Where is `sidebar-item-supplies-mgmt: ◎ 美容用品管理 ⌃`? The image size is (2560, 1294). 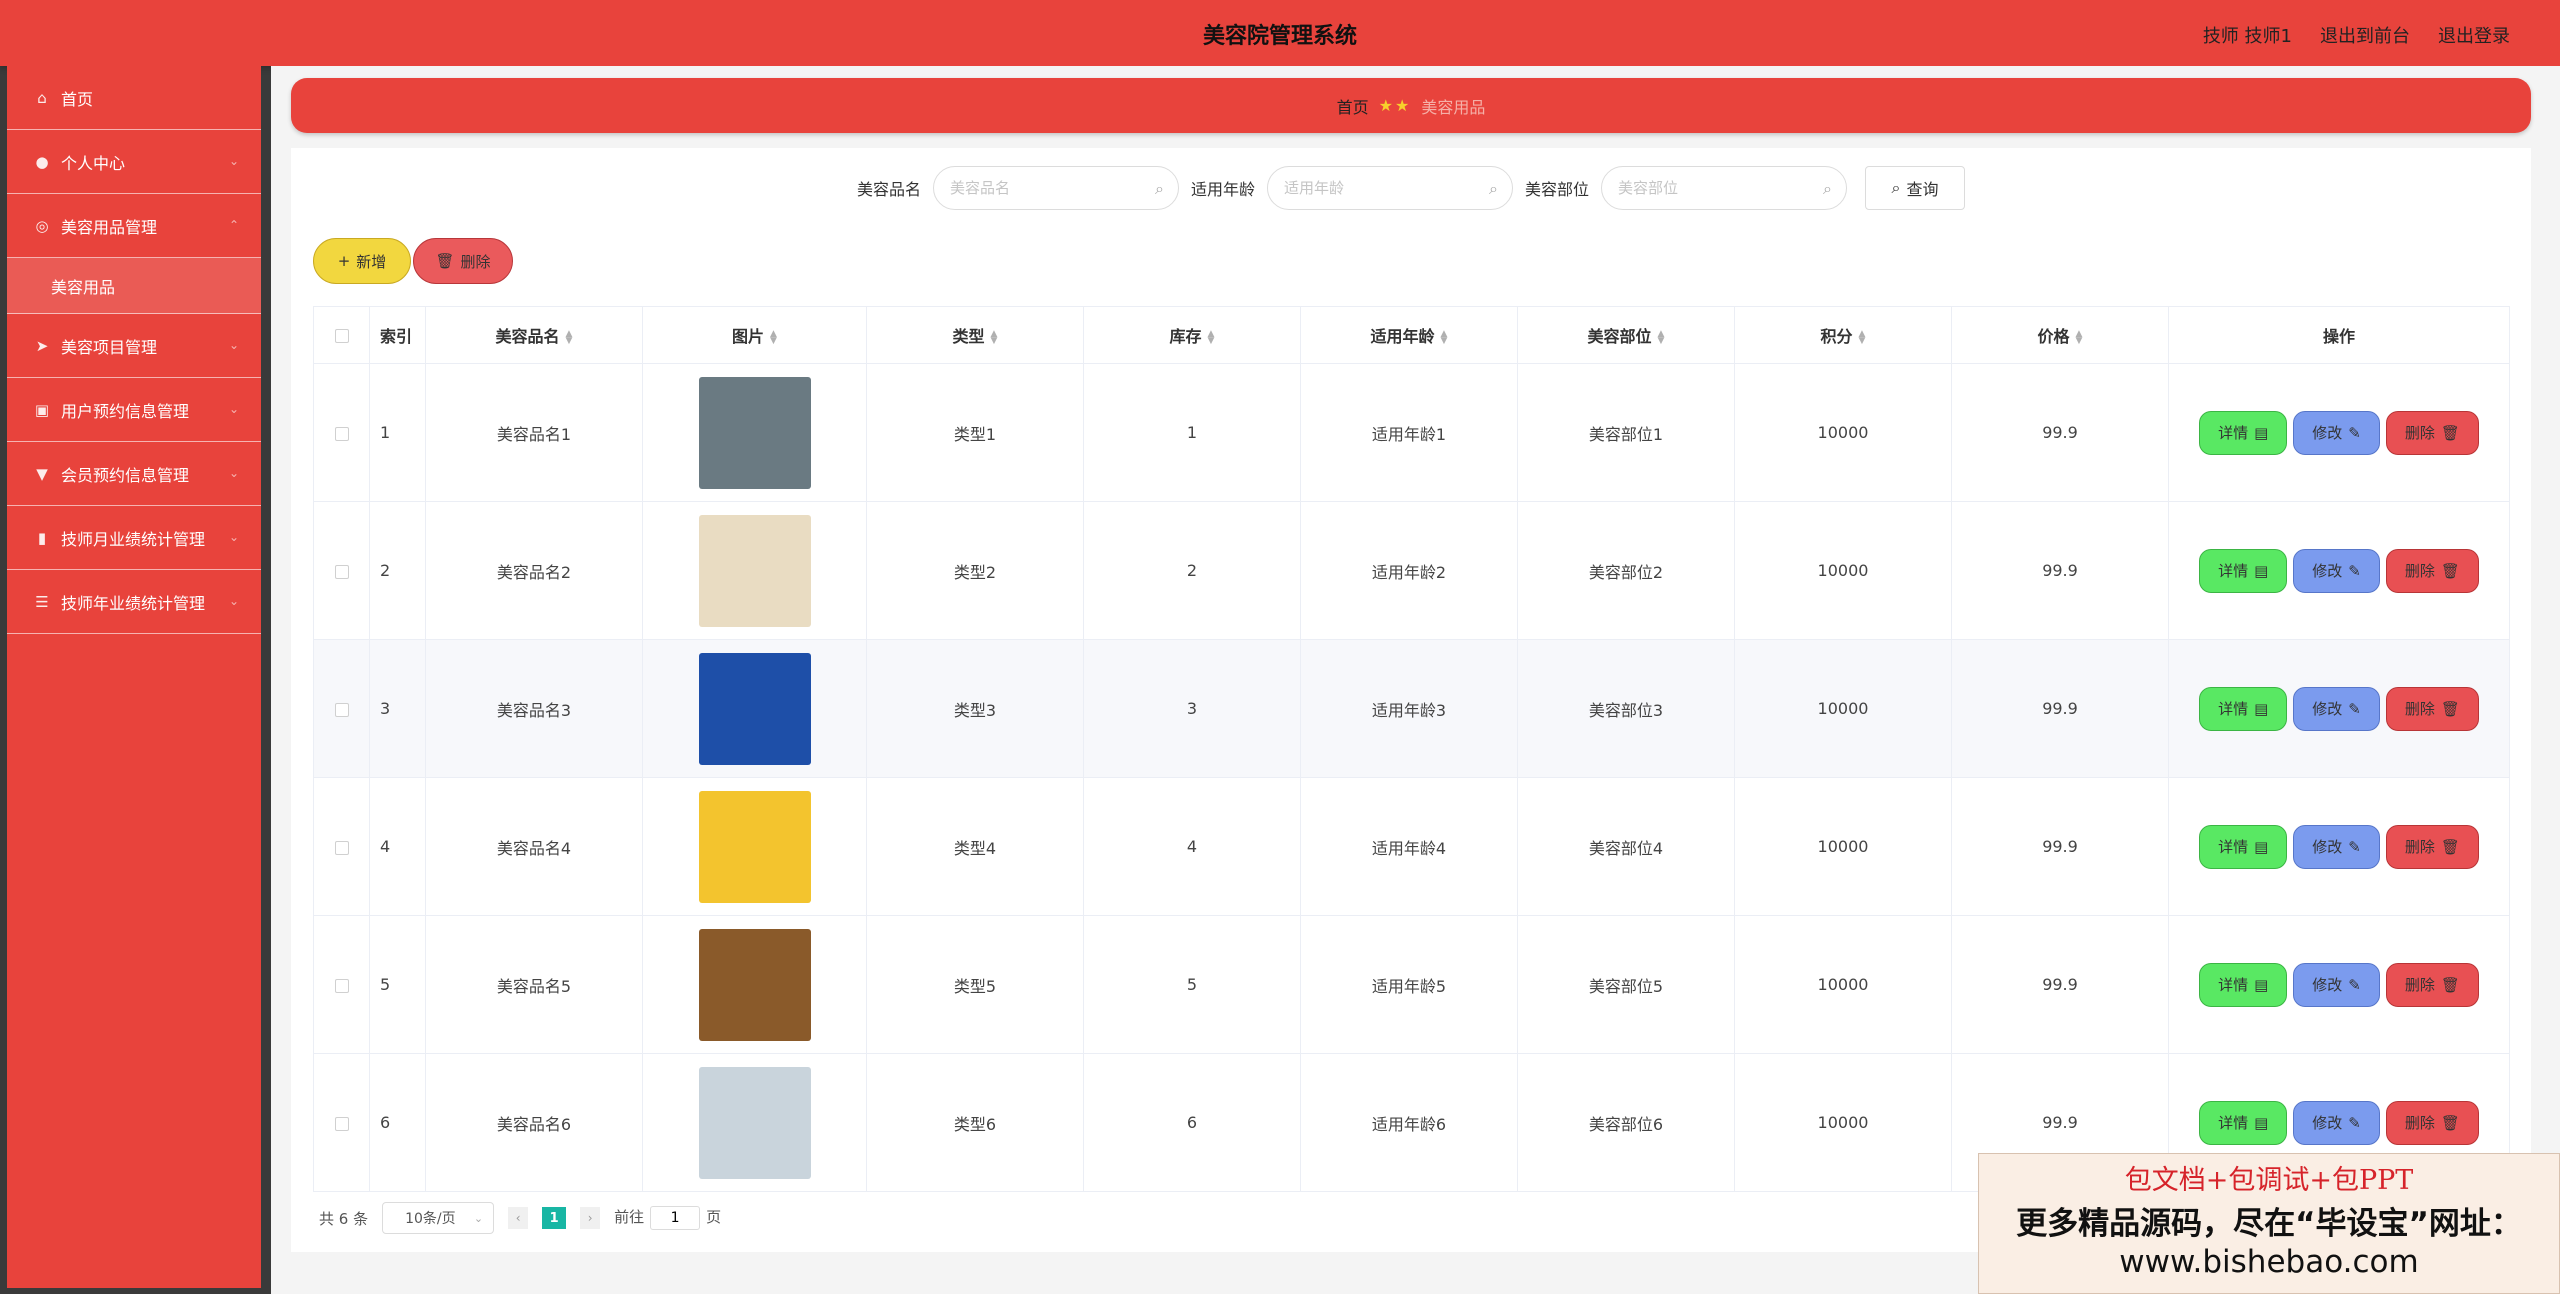 sidebar-item-supplies-mgmt: ◎ 美容用品管理 ⌃ is located at coordinates (134, 226).